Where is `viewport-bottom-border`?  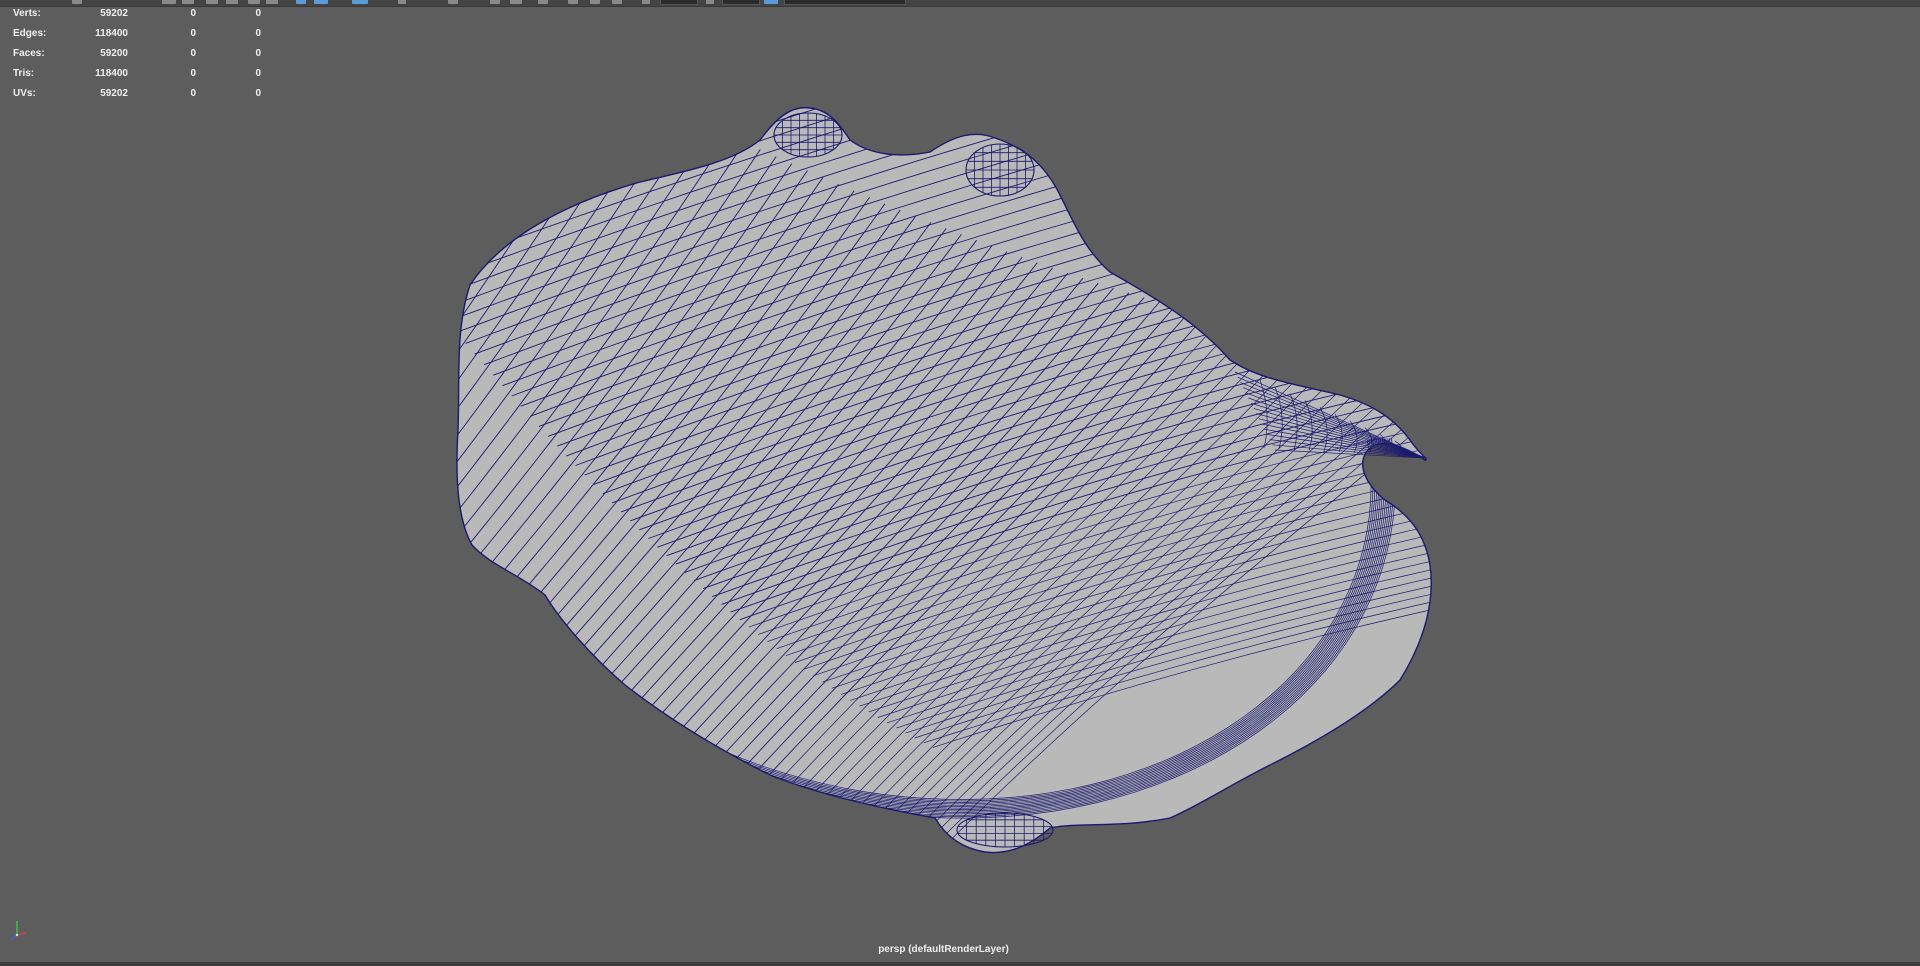 viewport-bottom-border is located at coordinates (960, 964).